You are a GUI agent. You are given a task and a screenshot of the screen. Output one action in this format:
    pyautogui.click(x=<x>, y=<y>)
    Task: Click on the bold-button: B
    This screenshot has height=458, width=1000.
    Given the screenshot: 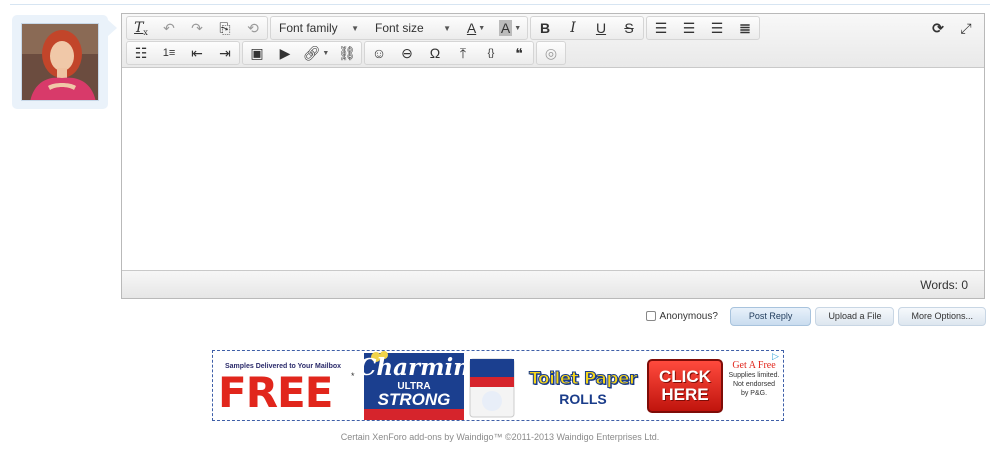 What is the action you would take?
    pyautogui.click(x=545, y=28)
    